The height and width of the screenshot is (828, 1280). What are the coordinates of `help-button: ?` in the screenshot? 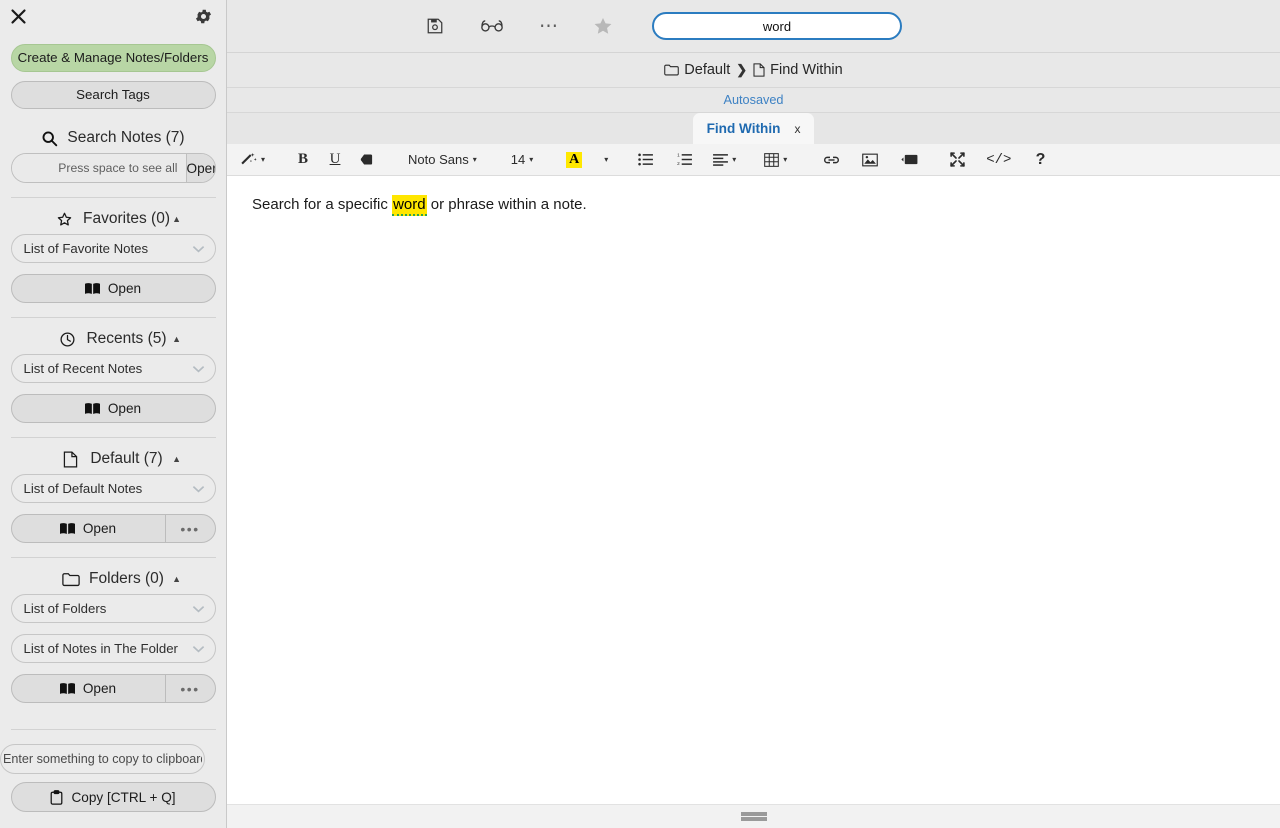 It's located at (1040, 160).